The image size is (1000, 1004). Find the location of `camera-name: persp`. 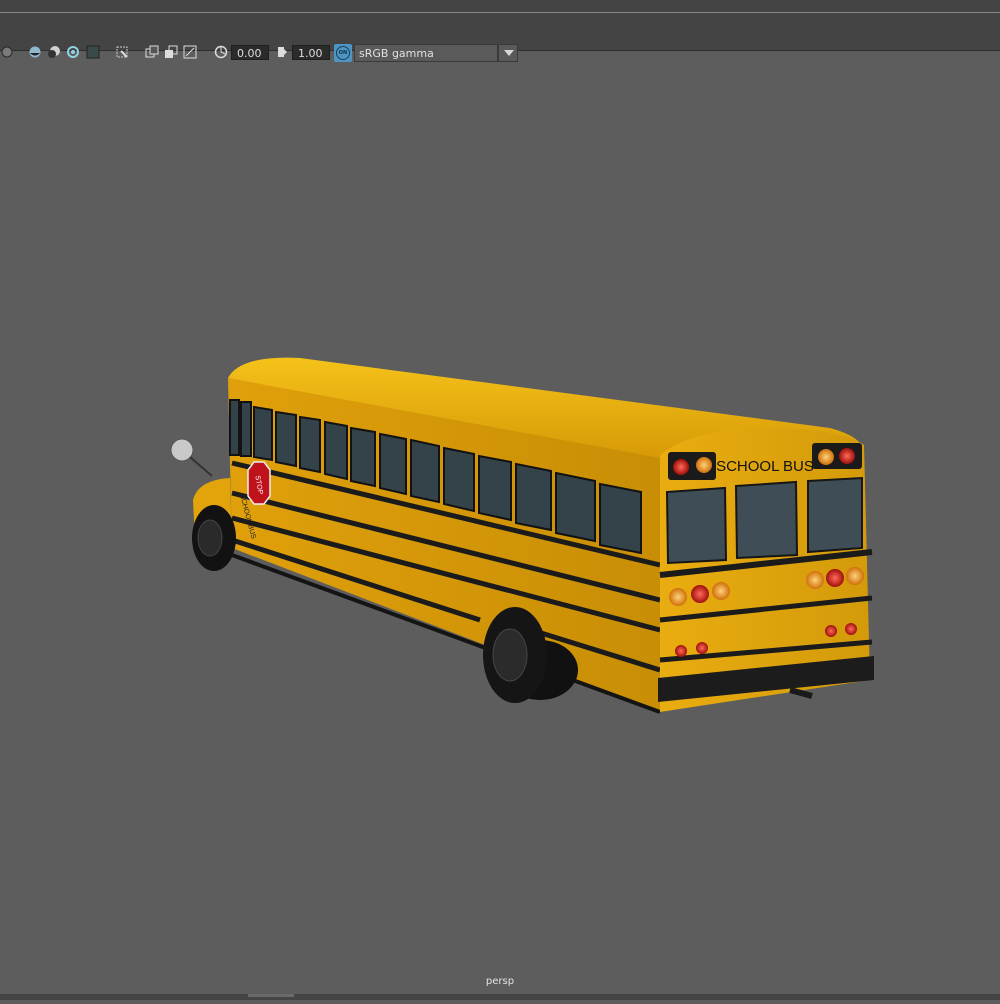

camera-name: persp is located at coordinates (500, 981).